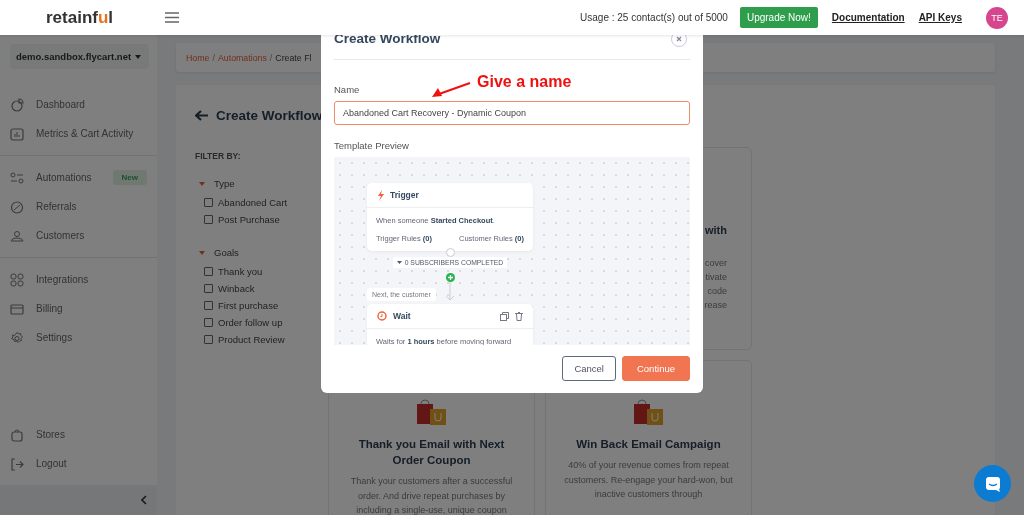 The width and height of the screenshot is (1024, 515). I want to click on nav-label: Billing, so click(49, 308).